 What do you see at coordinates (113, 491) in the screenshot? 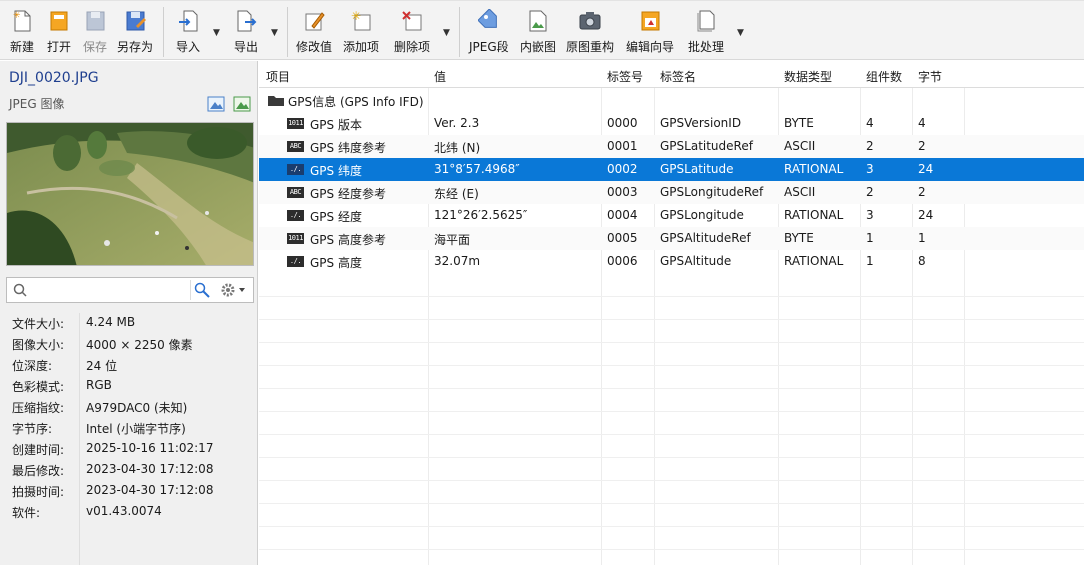
I see `property-shot-time: 拍摄时间: 2023-04-30 17:12:08` at bounding box center [113, 491].